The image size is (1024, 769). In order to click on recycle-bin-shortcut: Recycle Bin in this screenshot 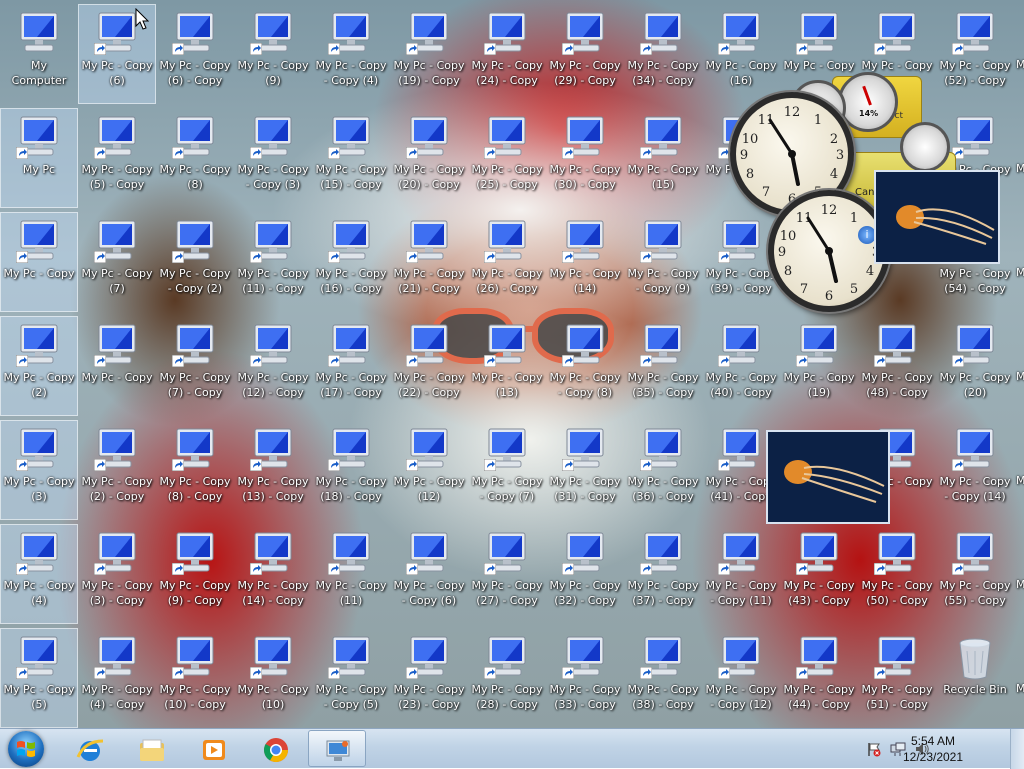, I will do `click(975, 678)`.